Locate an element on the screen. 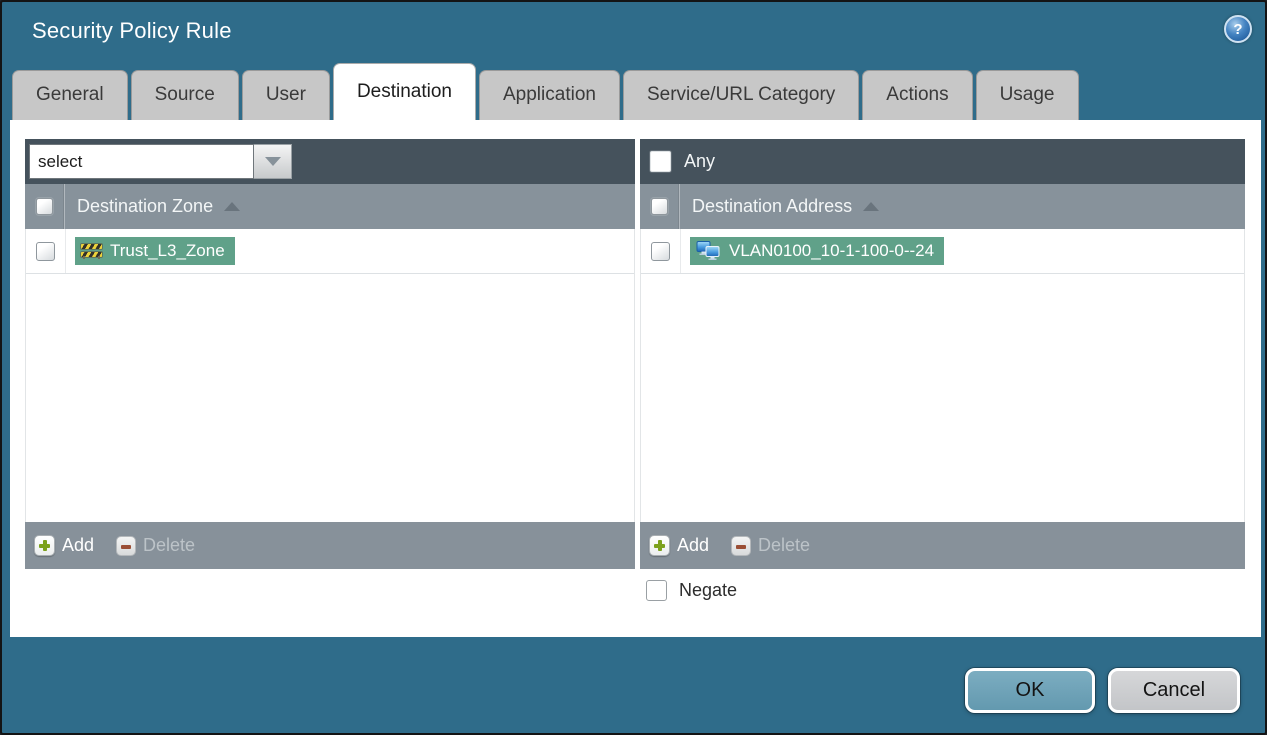  add-zone-button: Add is located at coordinates (64, 545).